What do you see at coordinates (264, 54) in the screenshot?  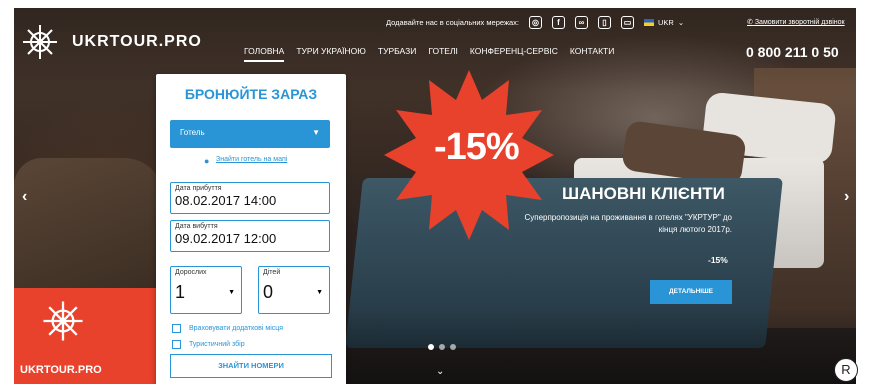 I see `nav-item-home: ГОЛОВНА` at bounding box center [264, 54].